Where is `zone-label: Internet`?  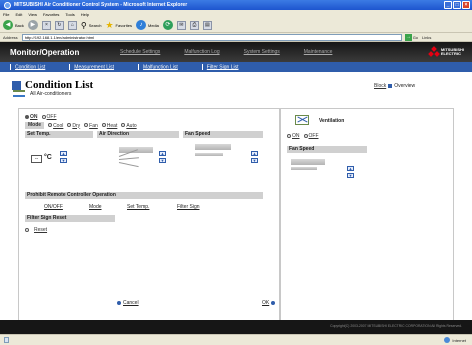
zone-label: Internet is located at coordinates (459, 340).